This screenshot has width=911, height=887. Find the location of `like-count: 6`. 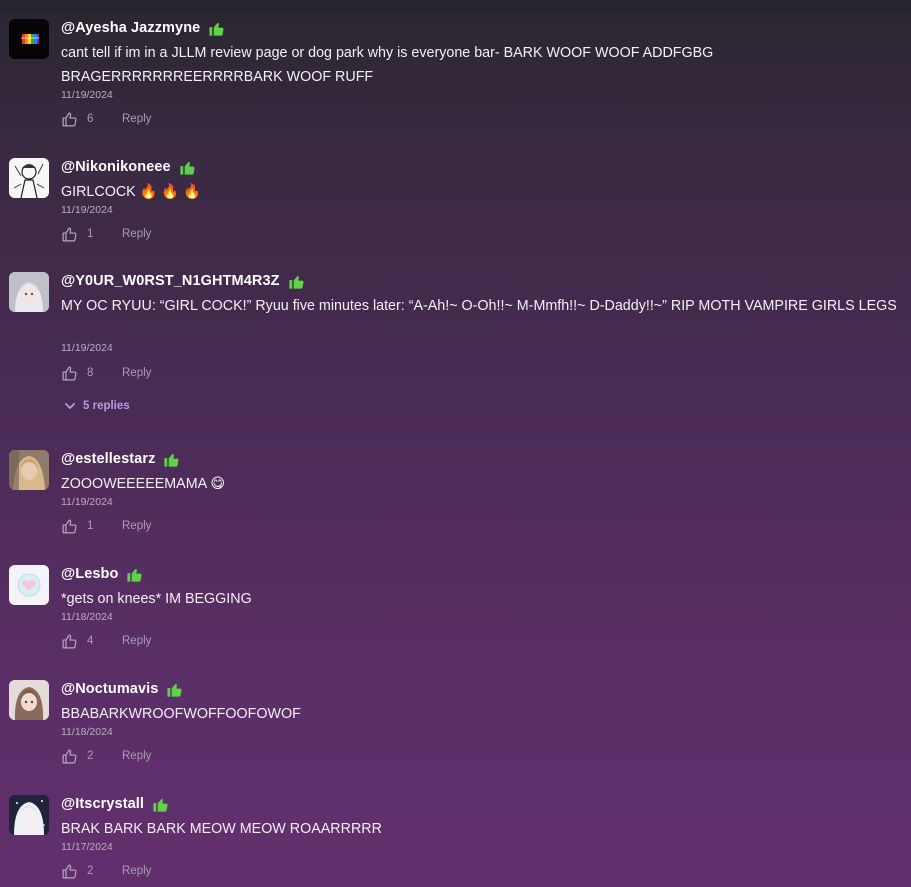

like-count: 6 is located at coordinates (90, 119).